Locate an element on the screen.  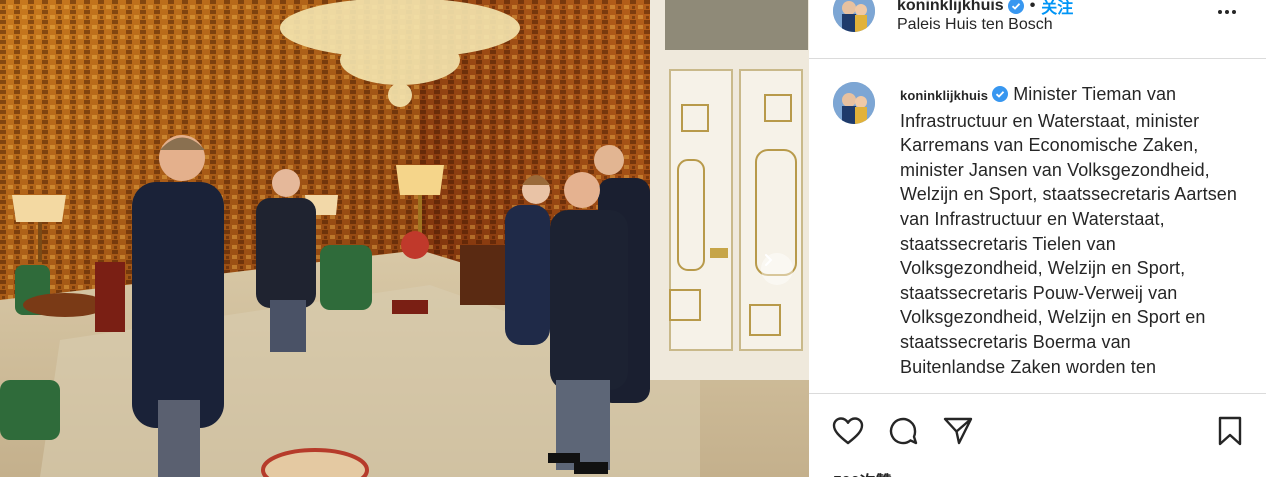
share-button is located at coordinates (958, 431).